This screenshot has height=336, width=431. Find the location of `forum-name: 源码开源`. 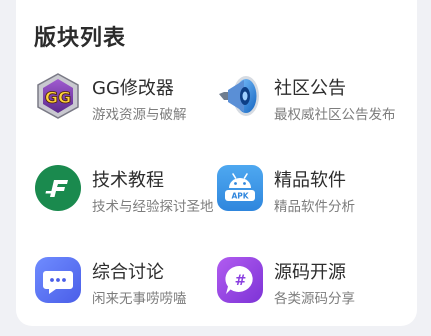

forum-name: 源码开源 is located at coordinates (310, 272).